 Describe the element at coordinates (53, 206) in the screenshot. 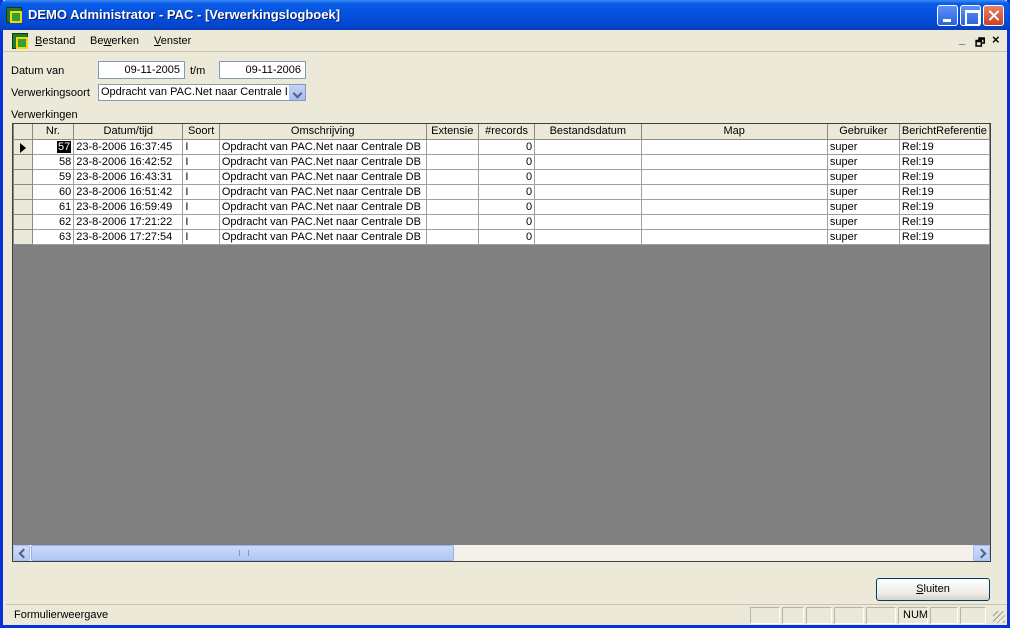

I see `cell-nr: 61` at that location.